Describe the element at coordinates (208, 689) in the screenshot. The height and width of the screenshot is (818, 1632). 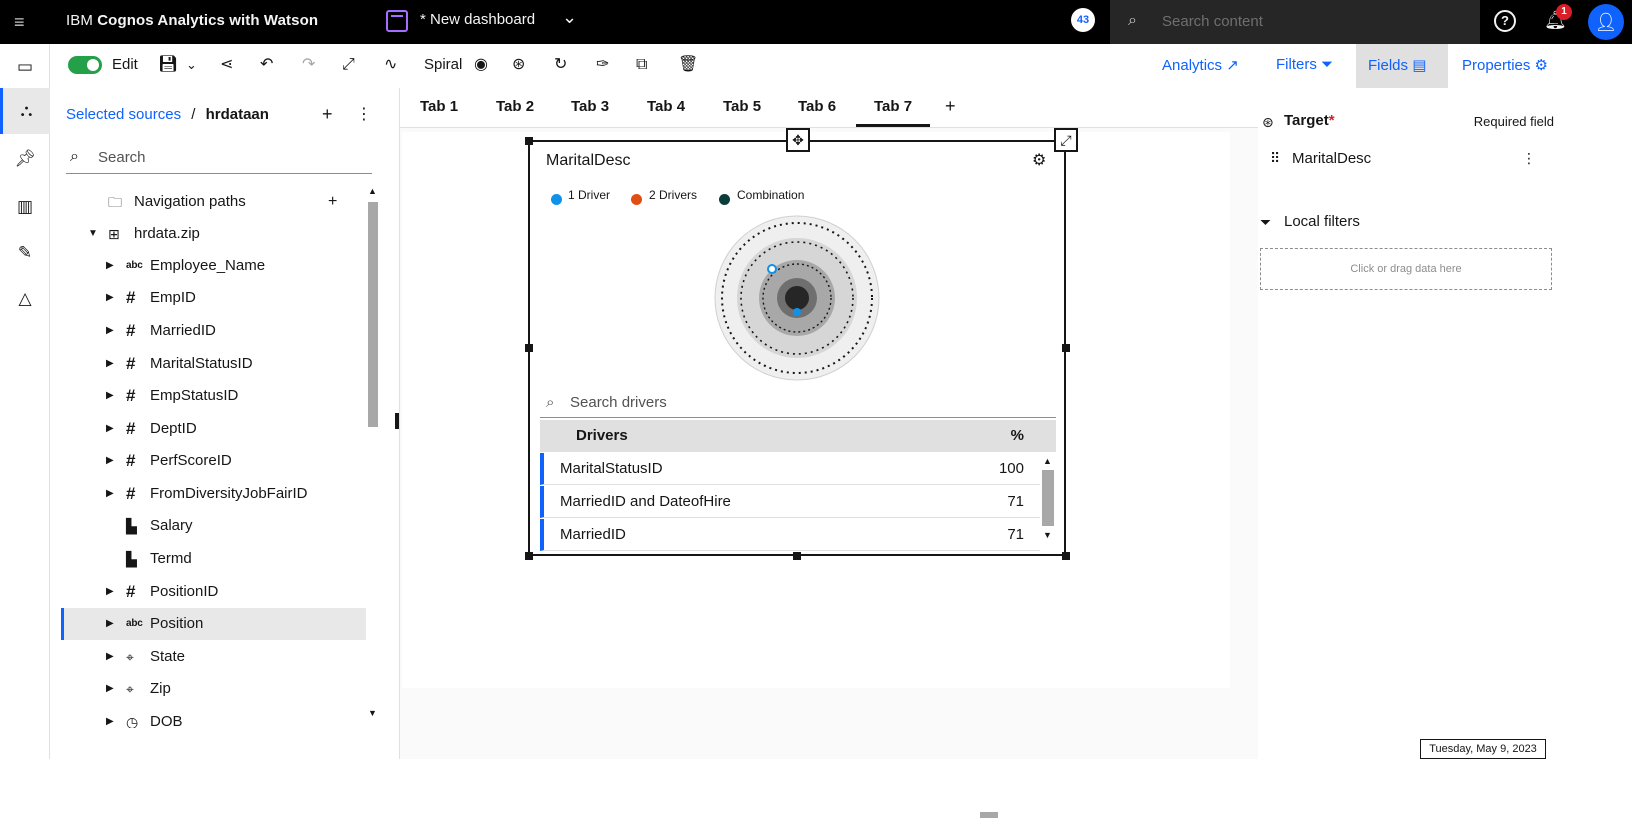
I see `tree-item: ▶ ⌖ Zip` at that location.